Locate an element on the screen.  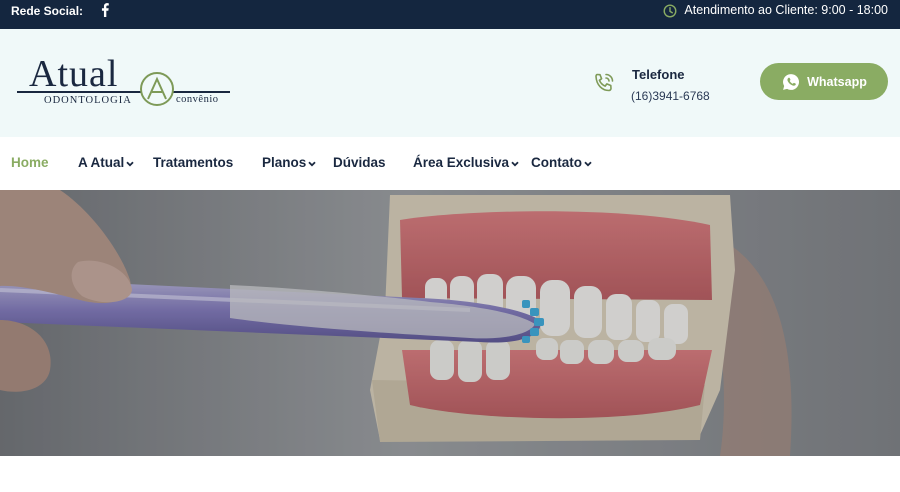
phone-number: (16)3941-6768 is located at coordinates (670, 96).